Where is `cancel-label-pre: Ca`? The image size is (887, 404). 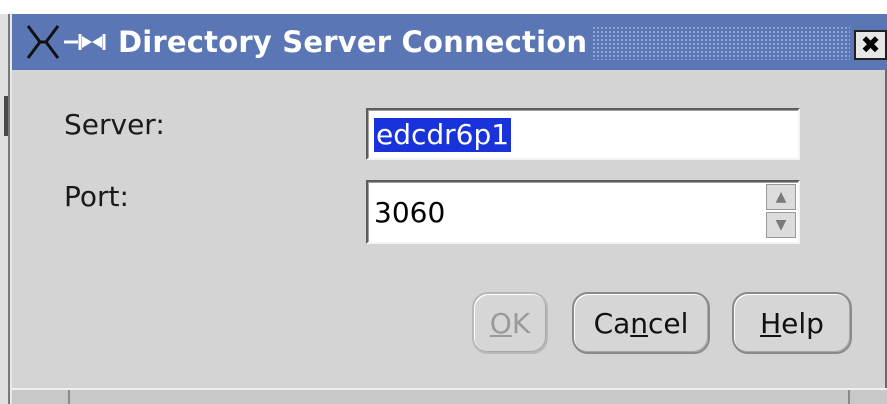 cancel-label-pre: Ca is located at coordinates (612, 323).